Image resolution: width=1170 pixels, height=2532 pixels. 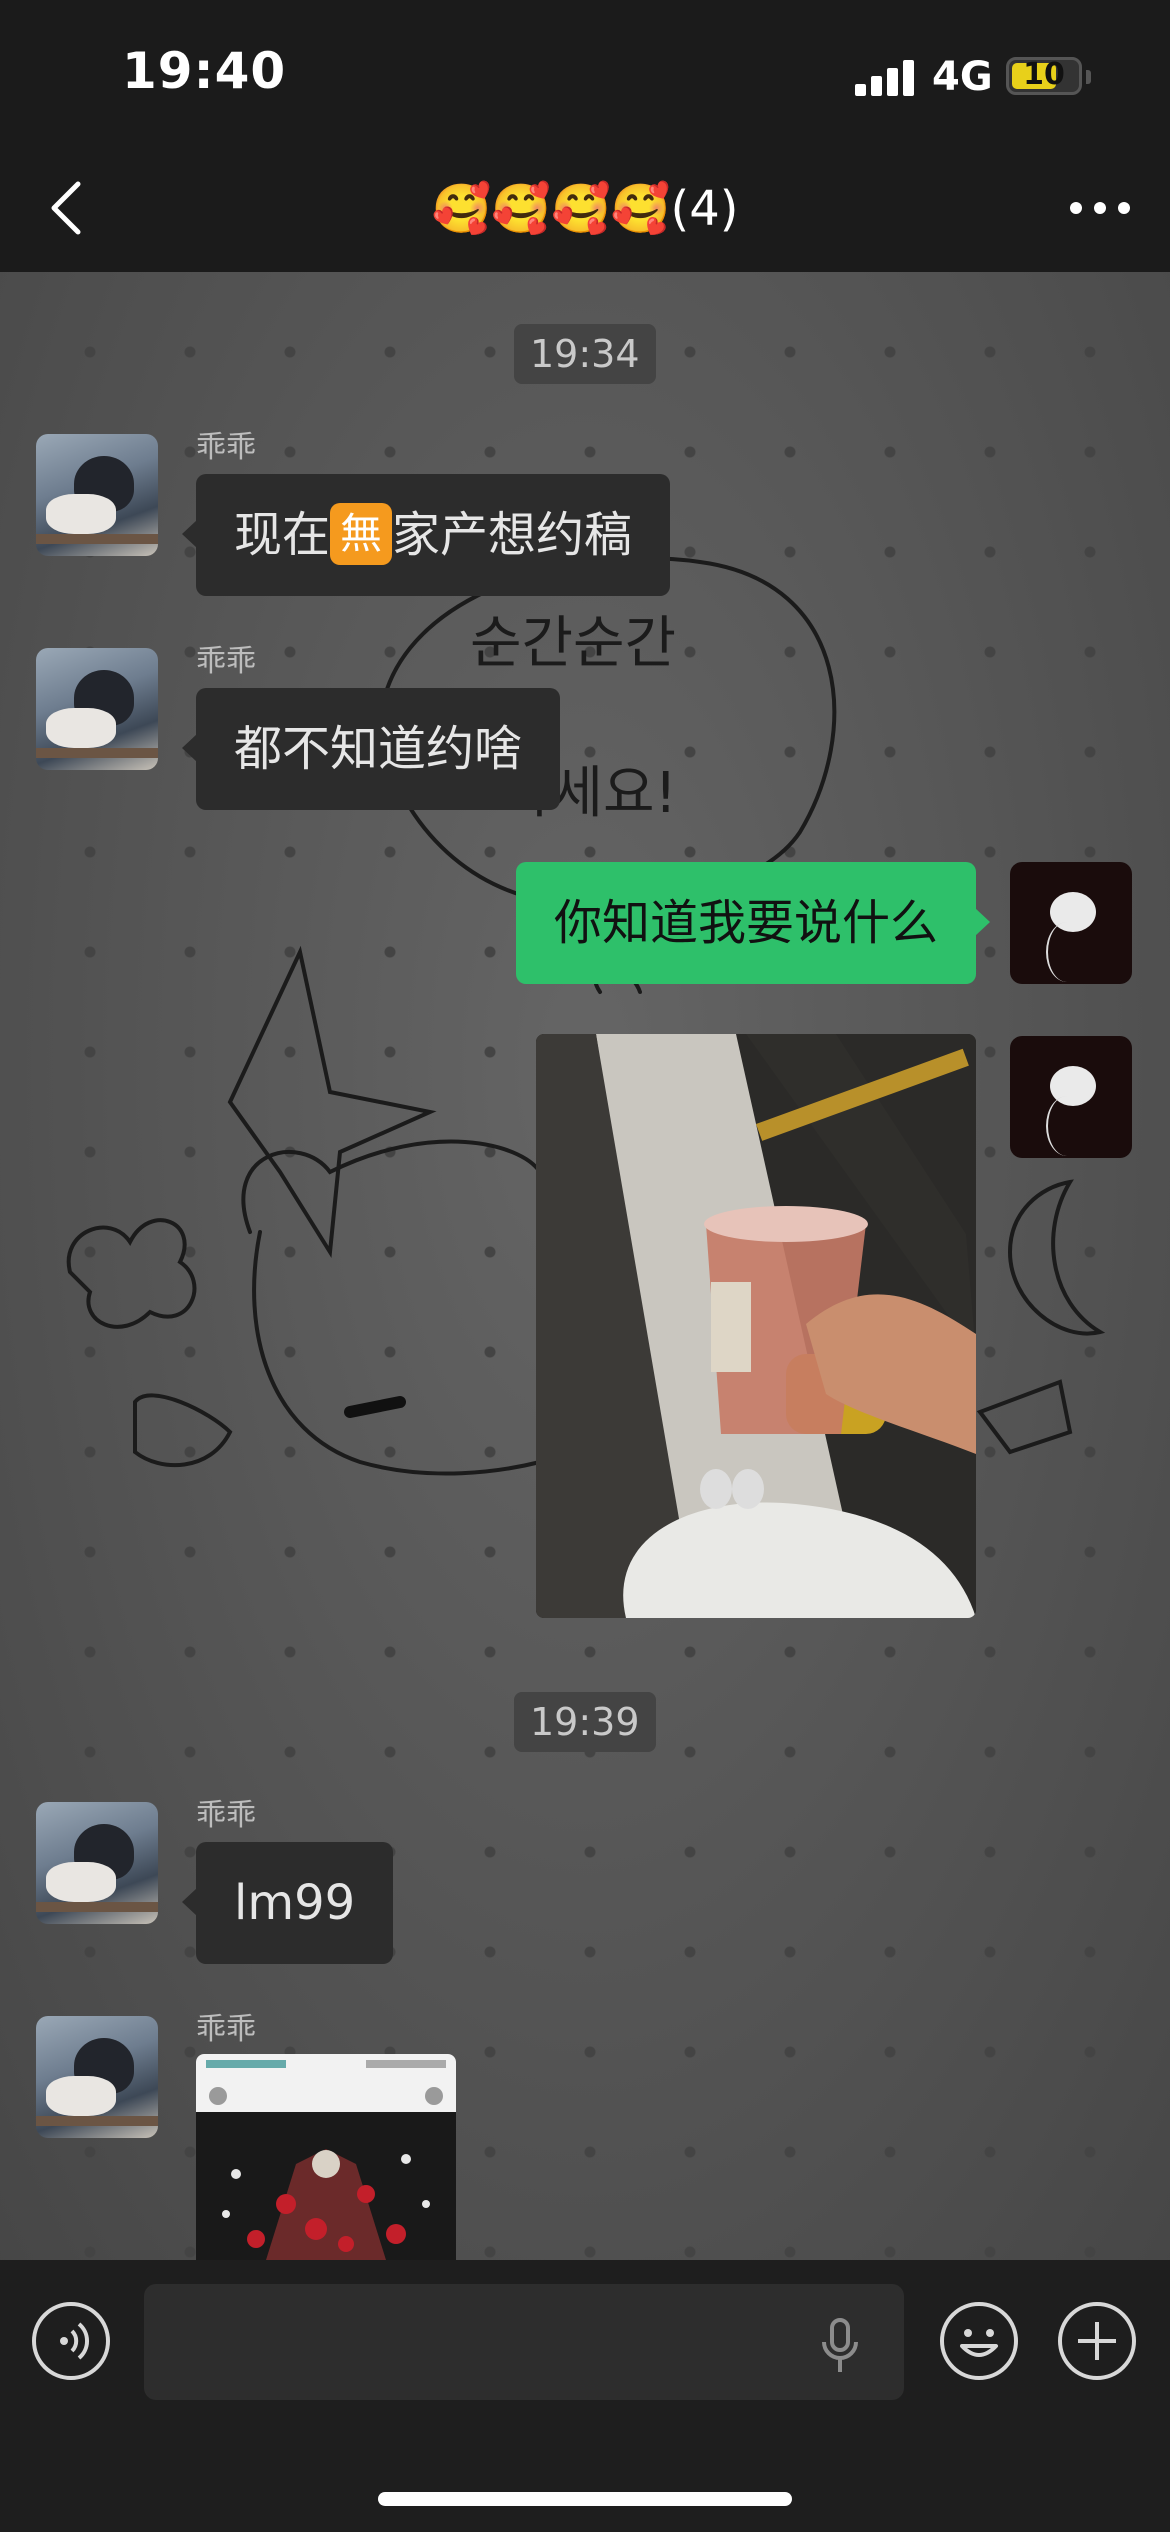 I want to click on battery-level: 10, so click(x=1044, y=74).